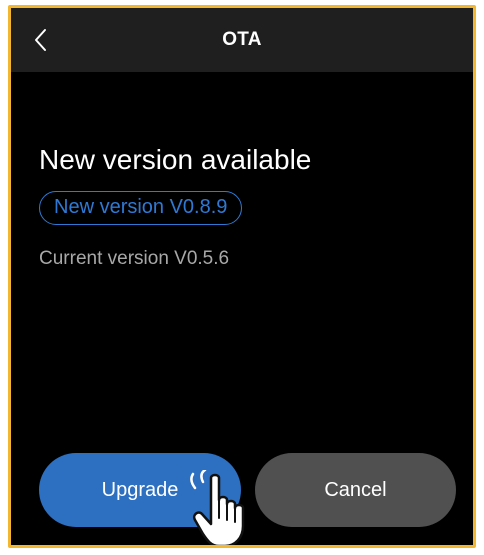  Describe the element at coordinates (140, 490) in the screenshot. I see `upgrade-button: Upgrade` at that location.